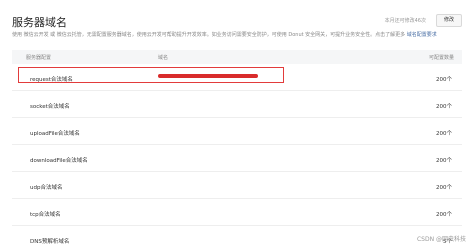 The width and height of the screenshot is (474, 246). I want to click on row-name: downloadFile合法域名, so click(59, 161).